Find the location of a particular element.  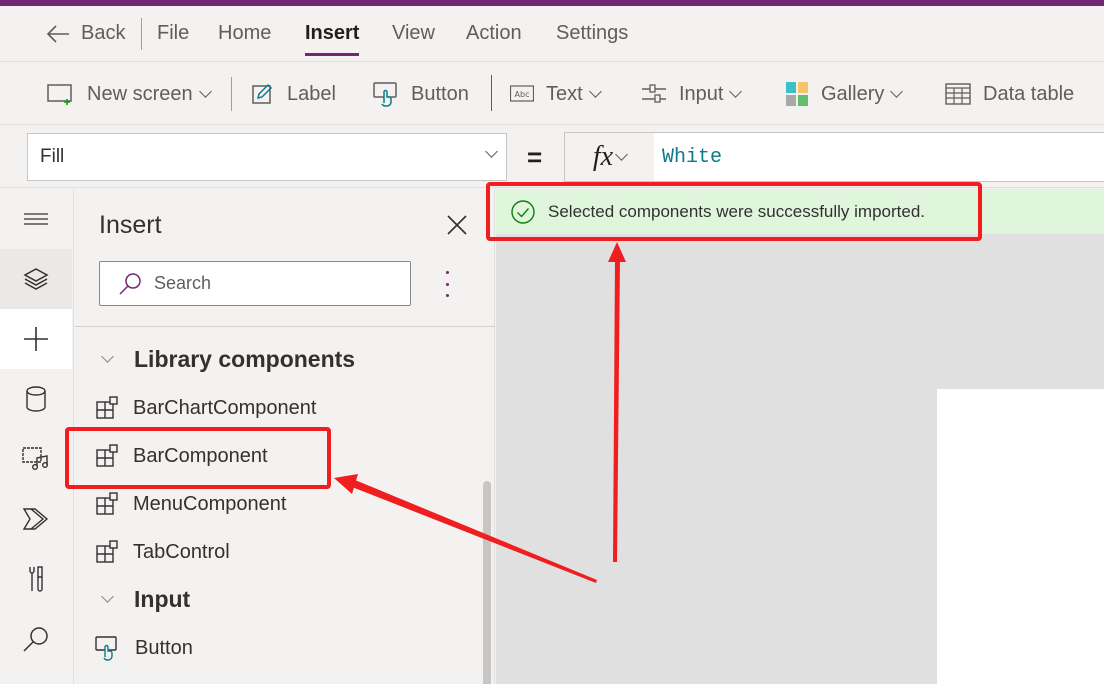

rail-power-automate-button is located at coordinates (36, 519).